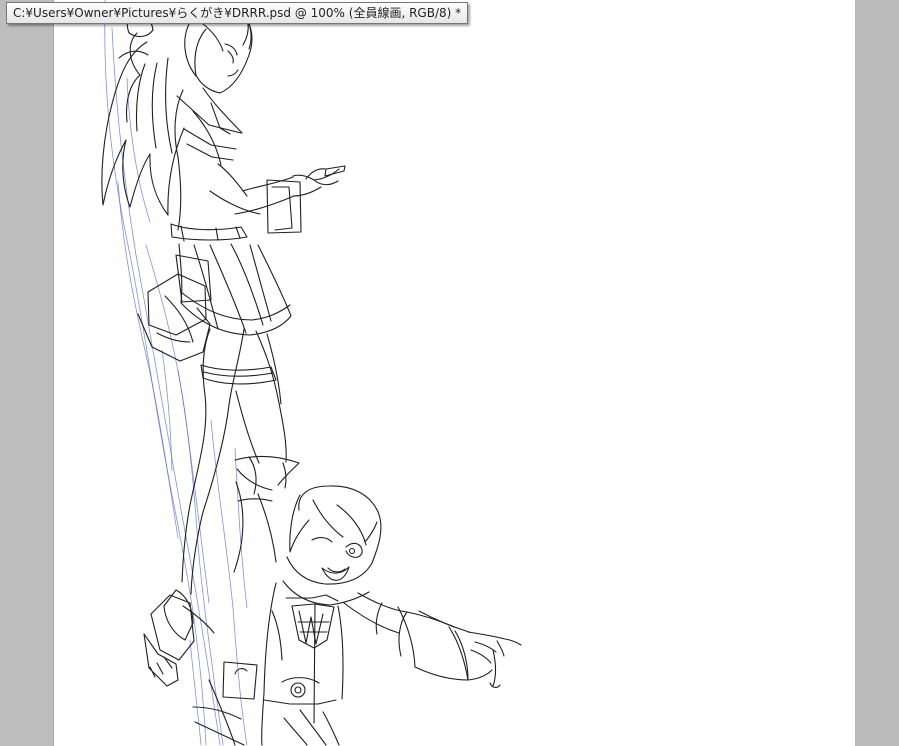  What do you see at coordinates (877, 373) in the screenshot?
I see `canvas-outside-area` at bounding box center [877, 373].